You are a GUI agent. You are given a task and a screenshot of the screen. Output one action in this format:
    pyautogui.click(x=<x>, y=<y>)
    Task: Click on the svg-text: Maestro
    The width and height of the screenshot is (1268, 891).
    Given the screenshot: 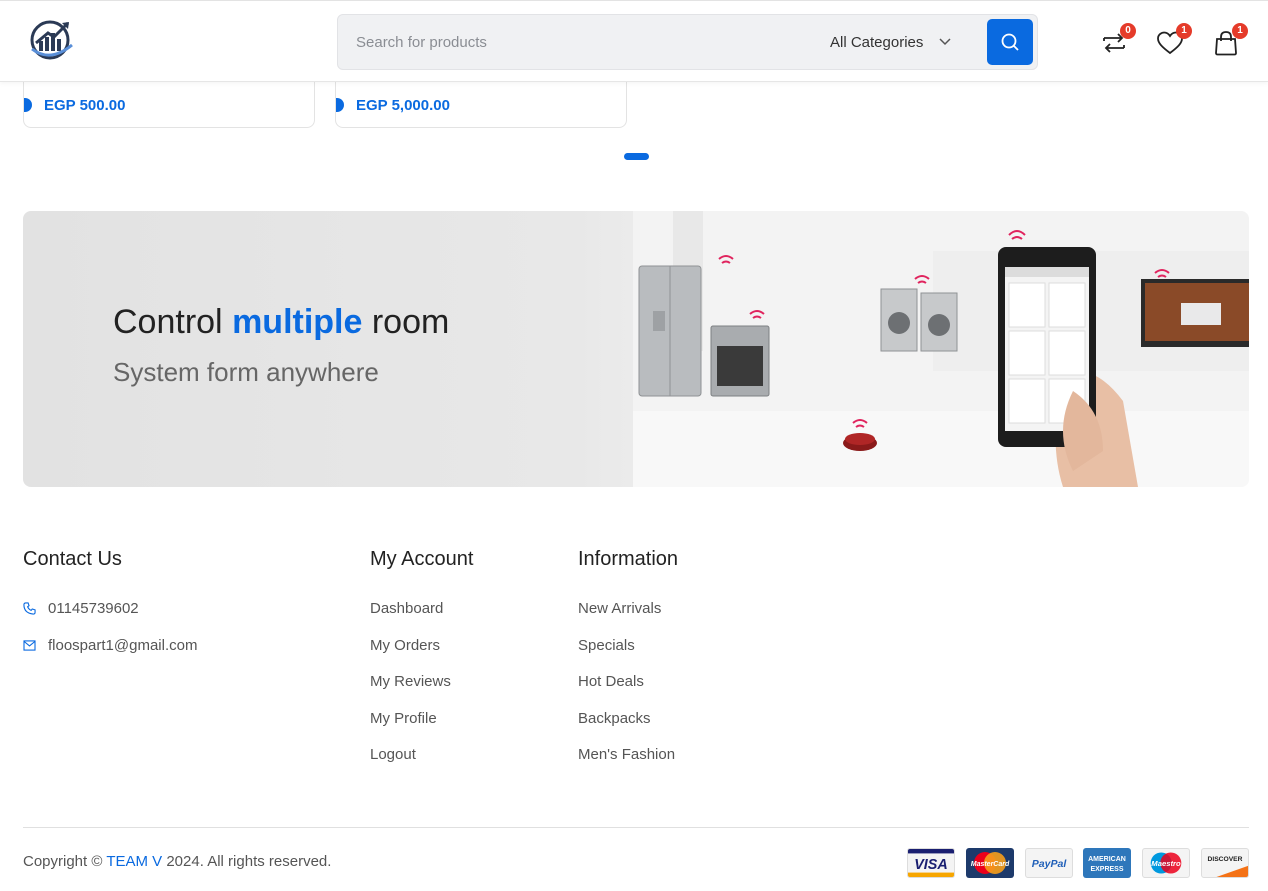 What is the action you would take?
    pyautogui.click(x=1166, y=863)
    